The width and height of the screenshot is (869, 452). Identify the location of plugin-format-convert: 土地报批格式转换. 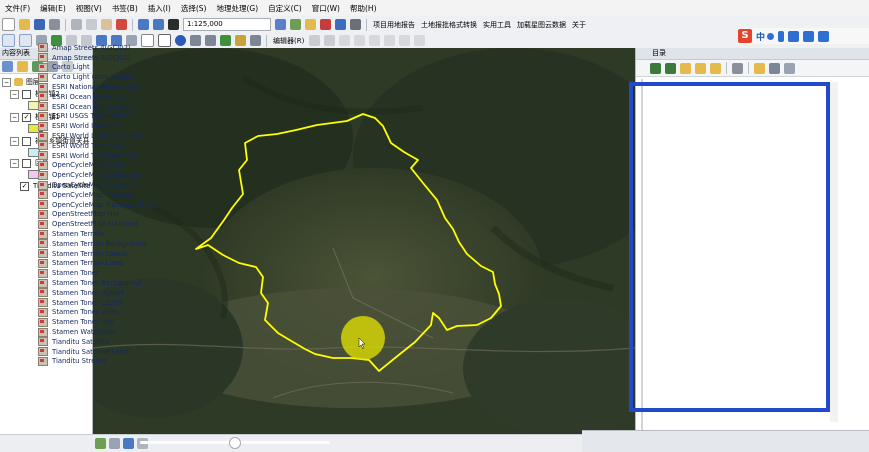
(449, 25).